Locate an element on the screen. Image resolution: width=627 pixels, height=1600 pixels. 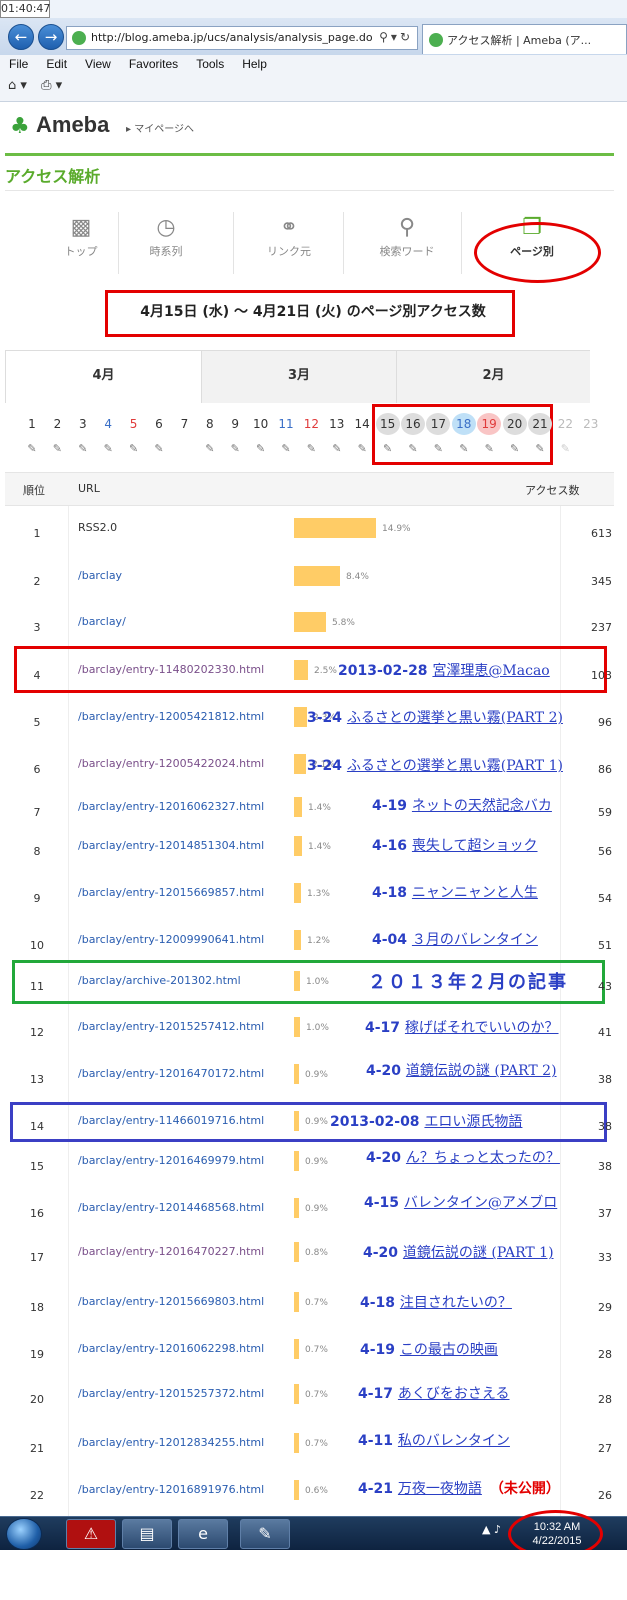
row-url-link: /barclay/entry-11480202330.html is located at coordinates (171, 669).